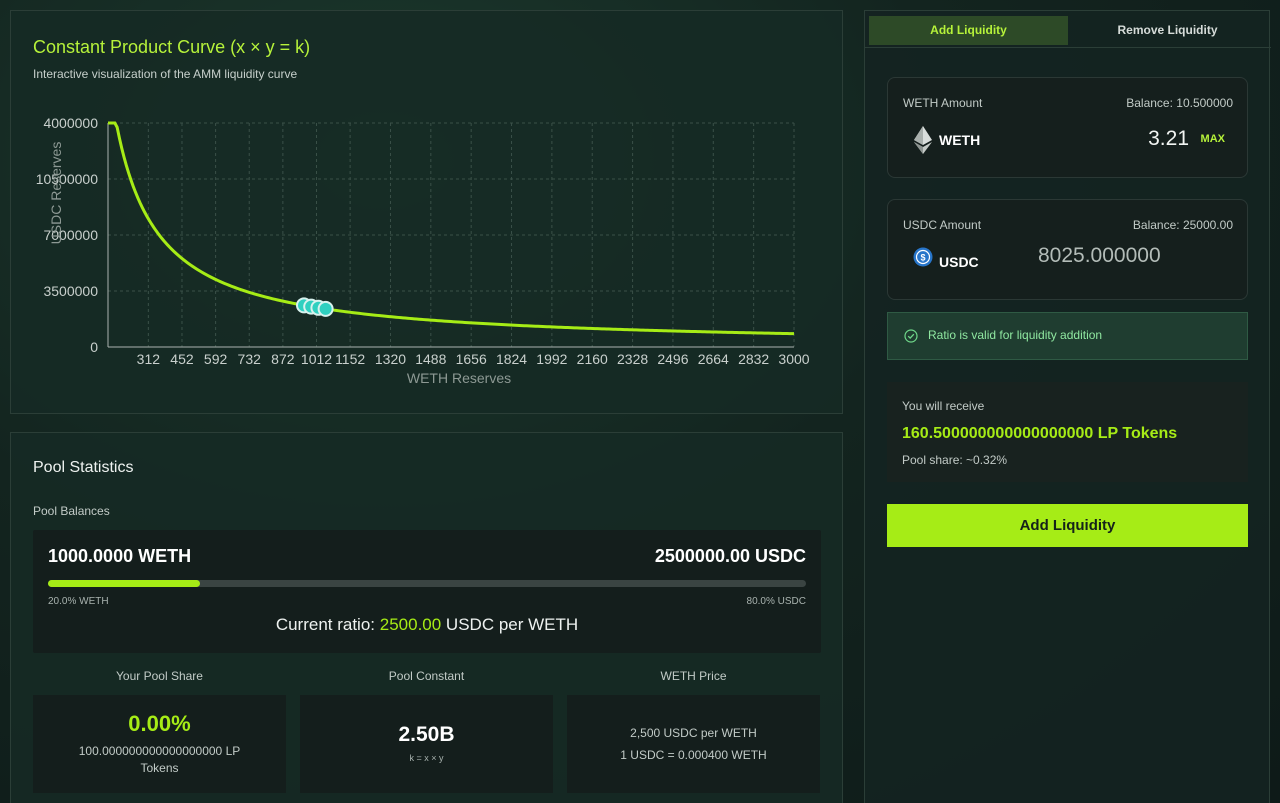 Image resolution: width=1280 pixels, height=803 pixels. Describe the element at coordinates (943, 406) in the screenshot. I see `receive-label: You will receive` at that location.